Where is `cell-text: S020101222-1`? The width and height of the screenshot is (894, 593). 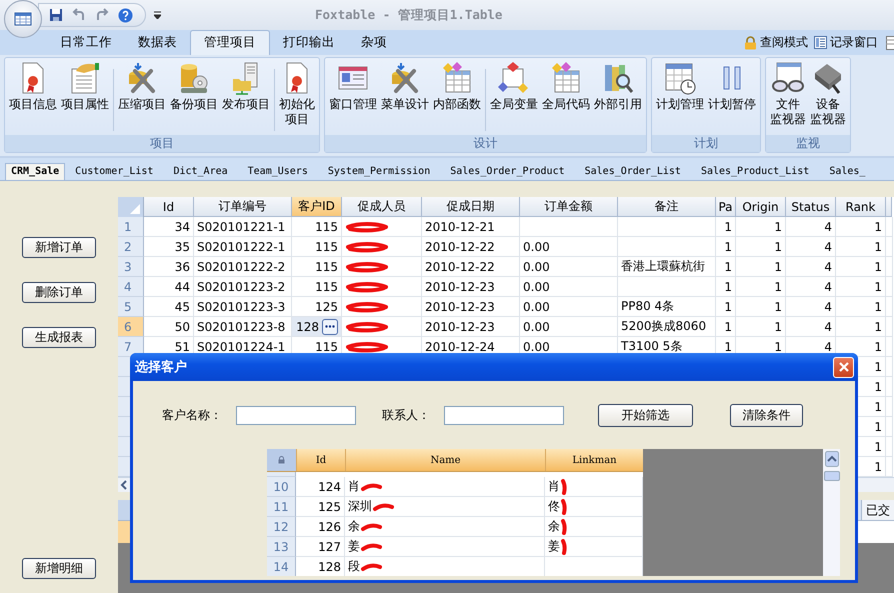 cell-text: S020101222-1 is located at coordinates (241, 247).